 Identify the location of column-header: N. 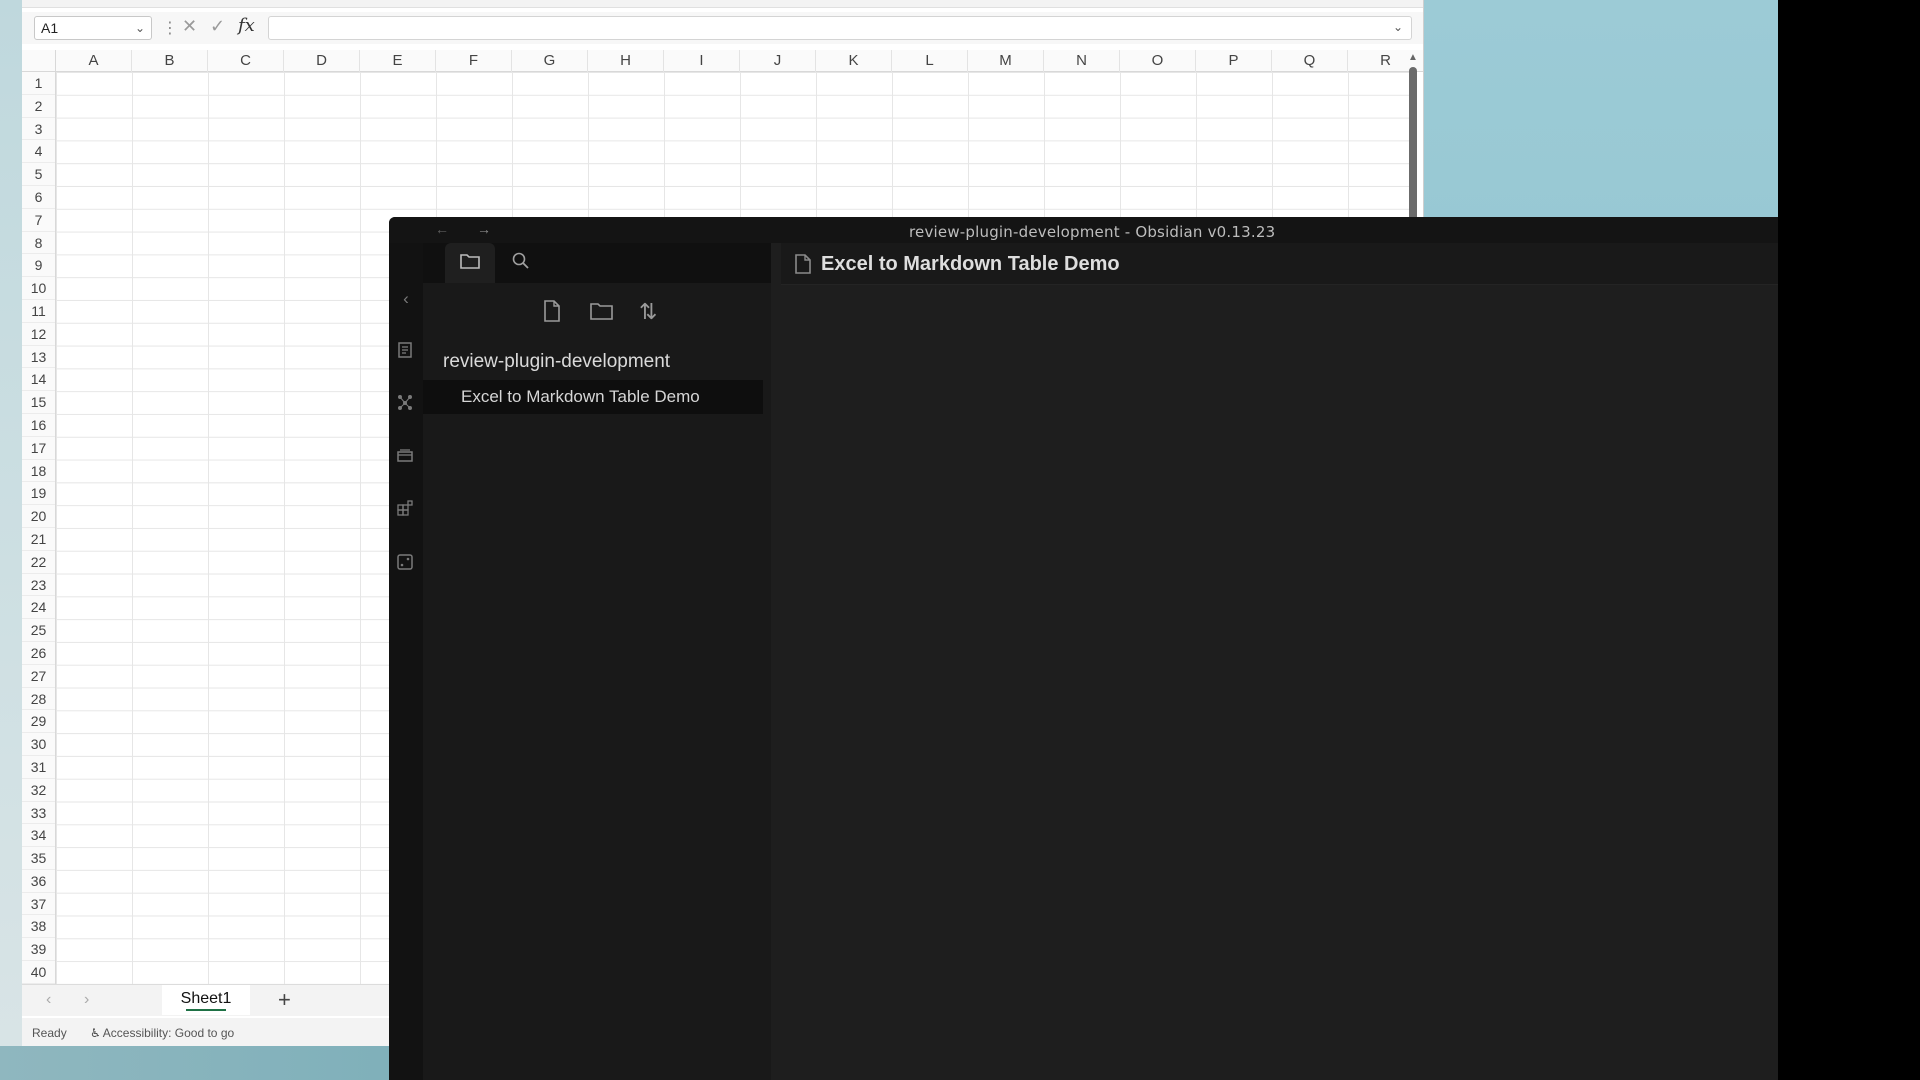
(1082, 61).